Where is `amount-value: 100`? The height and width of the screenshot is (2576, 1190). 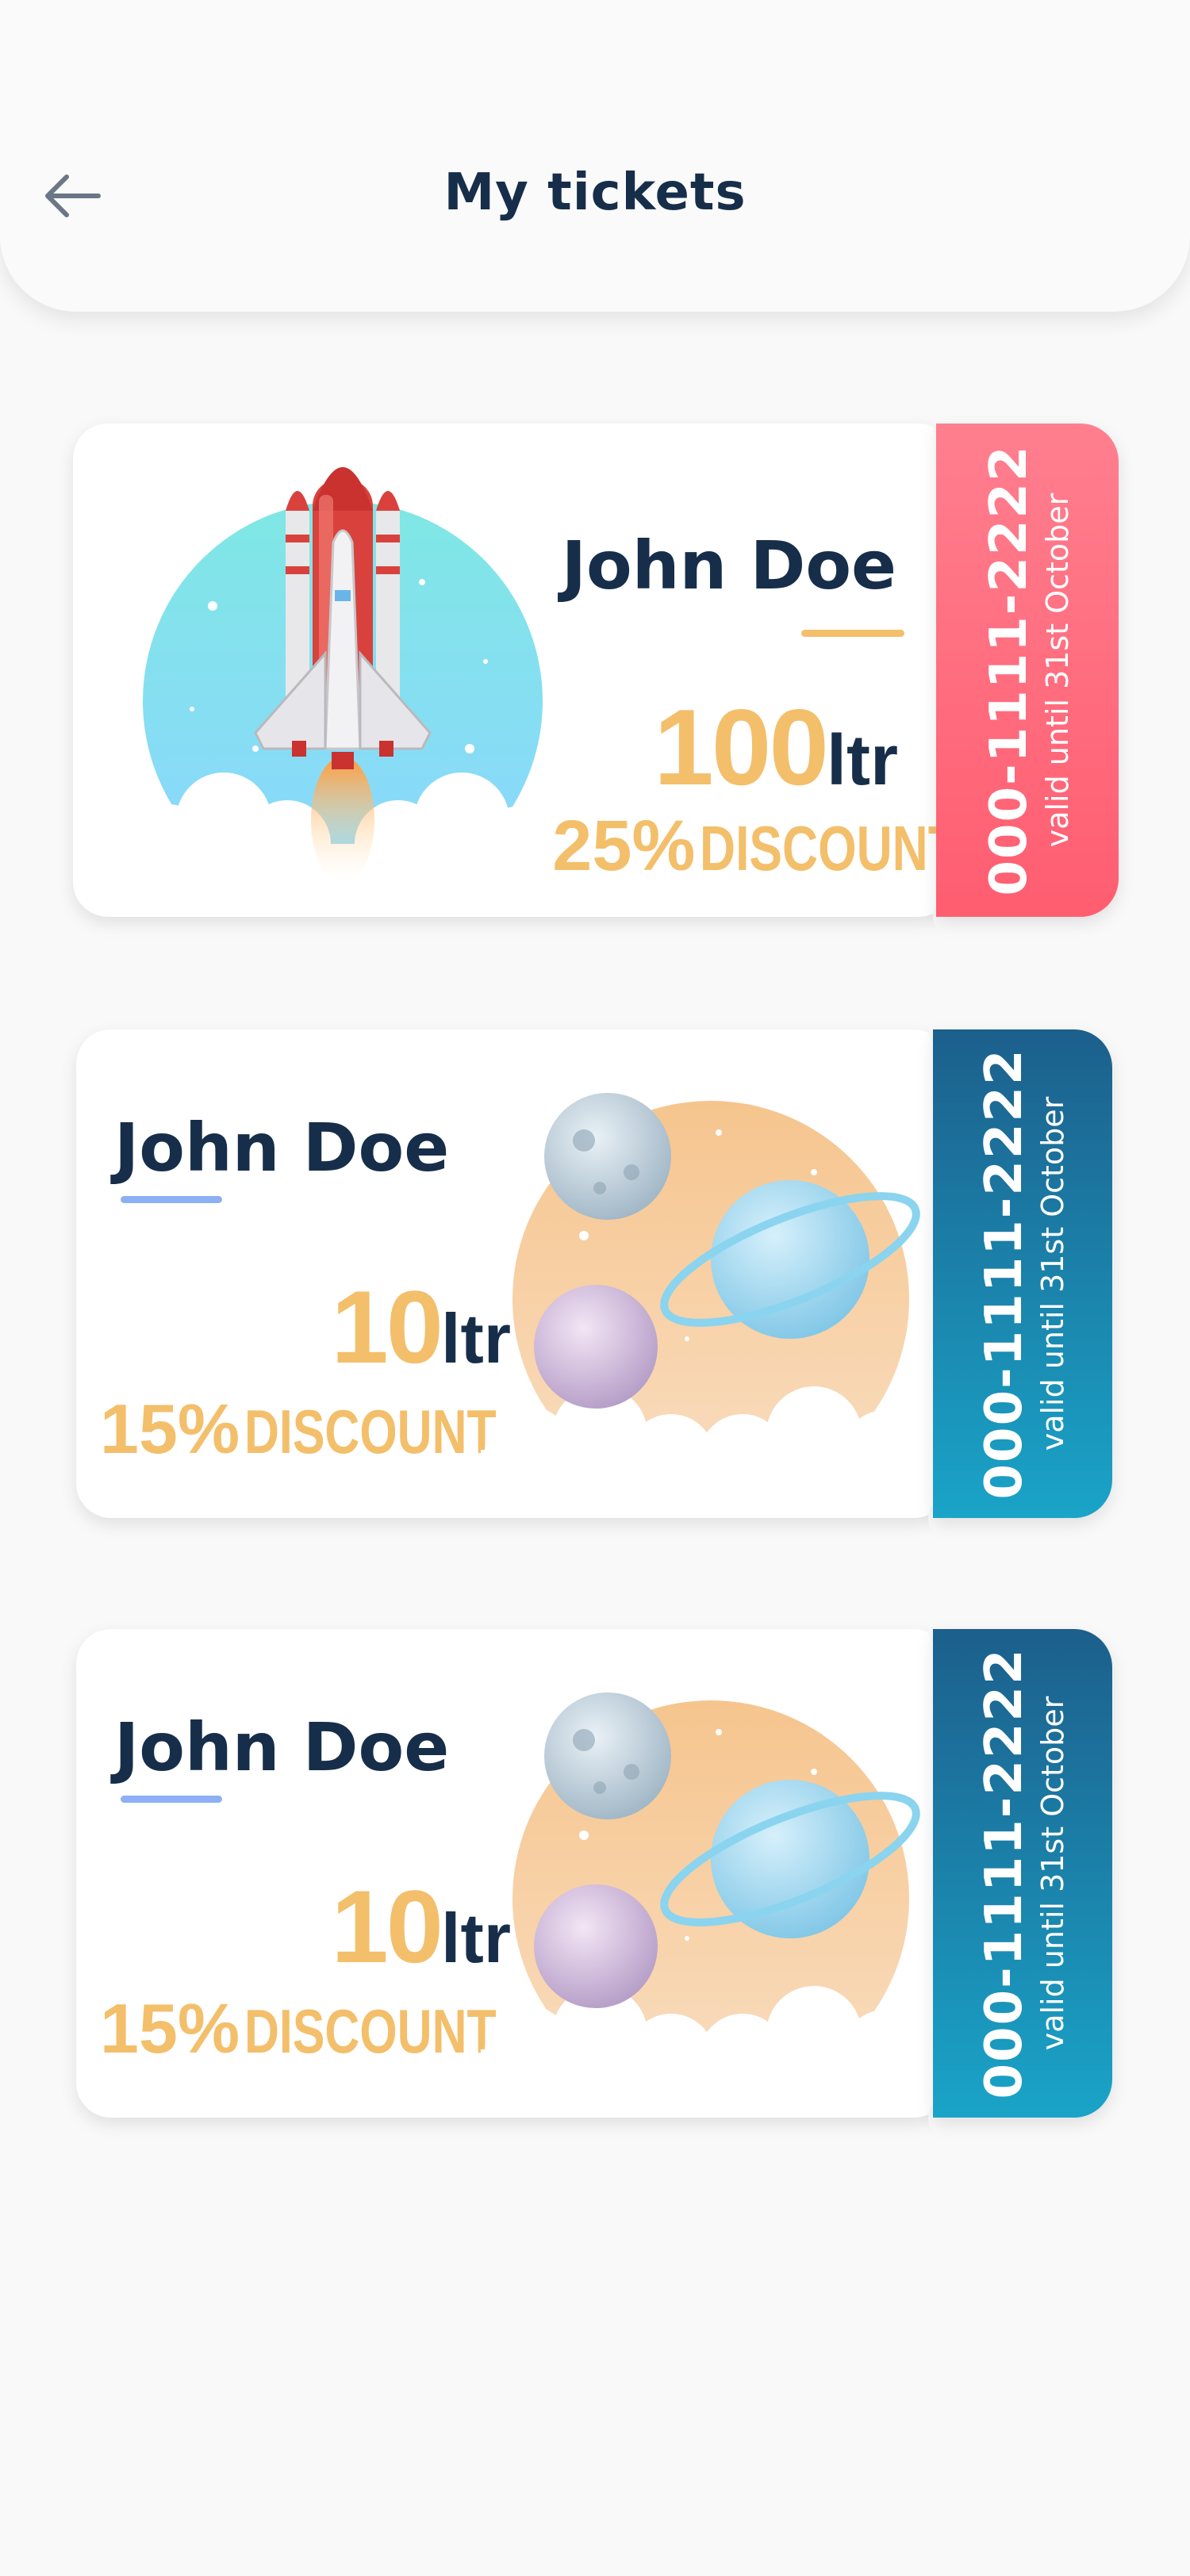
amount-value: 100 is located at coordinates (741, 747).